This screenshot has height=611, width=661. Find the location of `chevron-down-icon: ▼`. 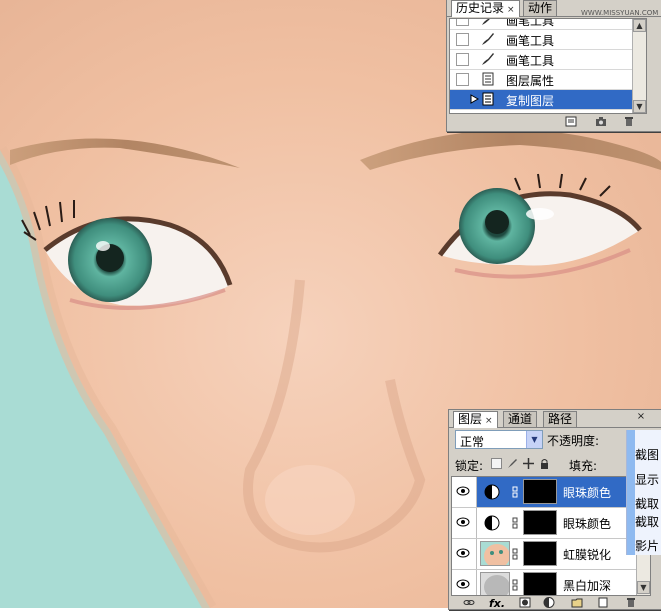

chevron-down-icon: ▼ is located at coordinates (534, 439).